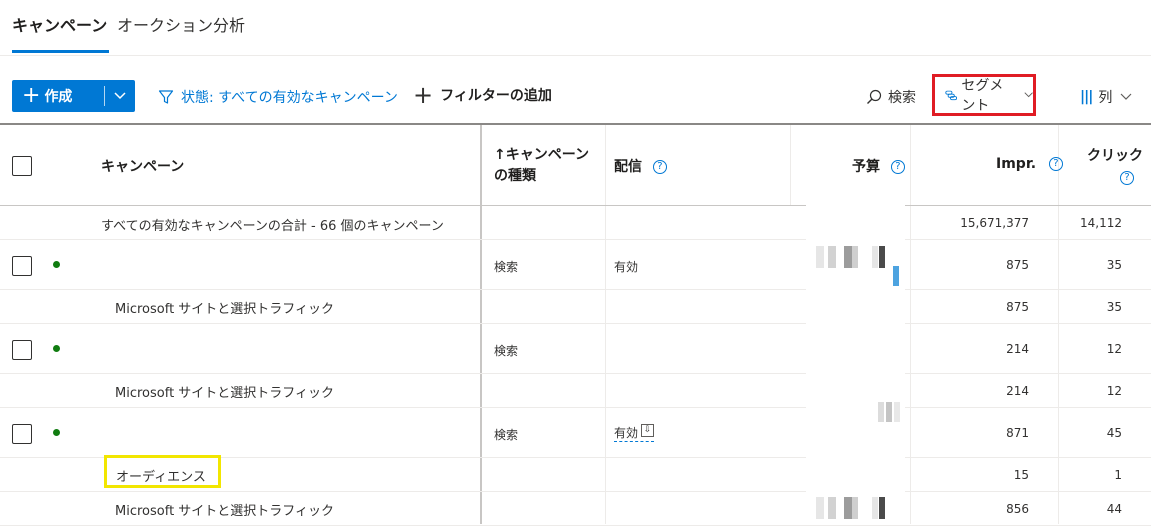 The width and height of the screenshot is (1151, 526). I want to click on table-row: 検索 有効 ⇩ 871 45, so click(575, 433).